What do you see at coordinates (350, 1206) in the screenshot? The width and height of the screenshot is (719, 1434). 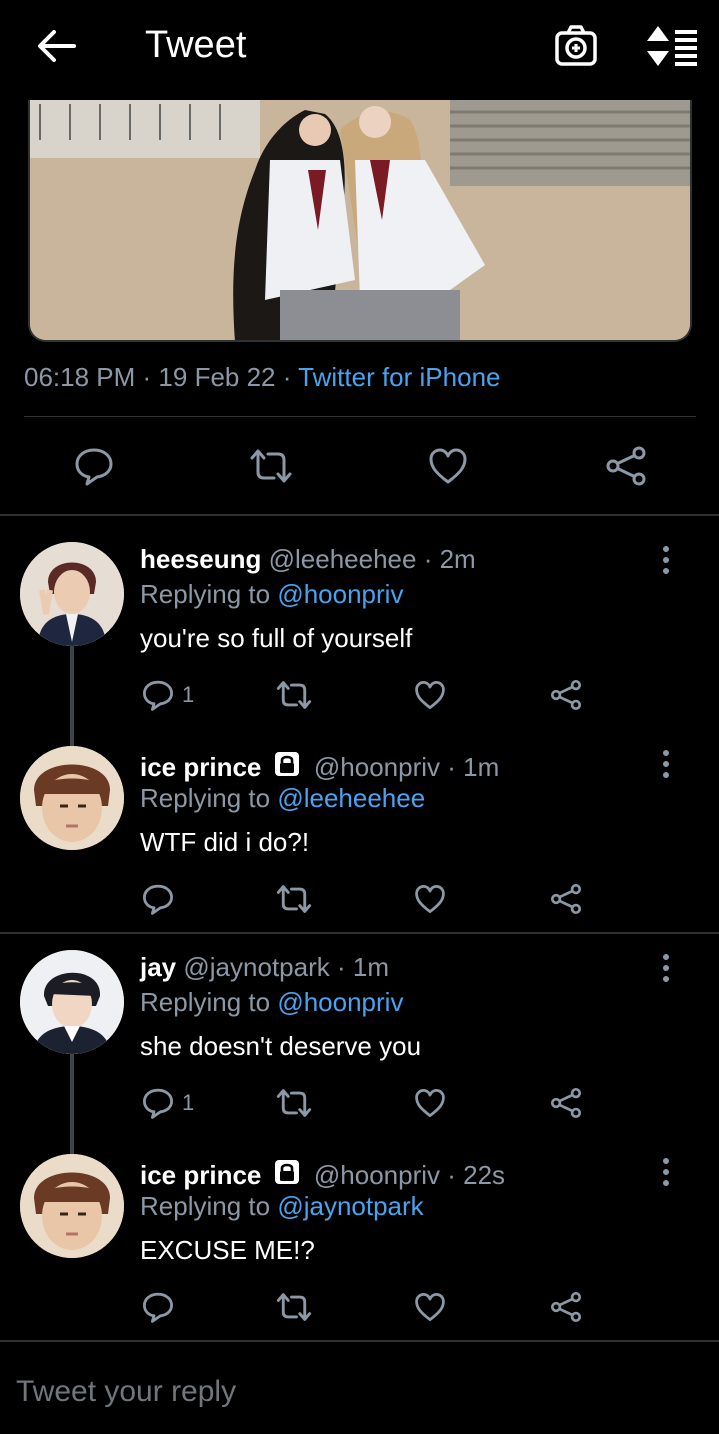 I see `mention-link: @jaynotpark` at bounding box center [350, 1206].